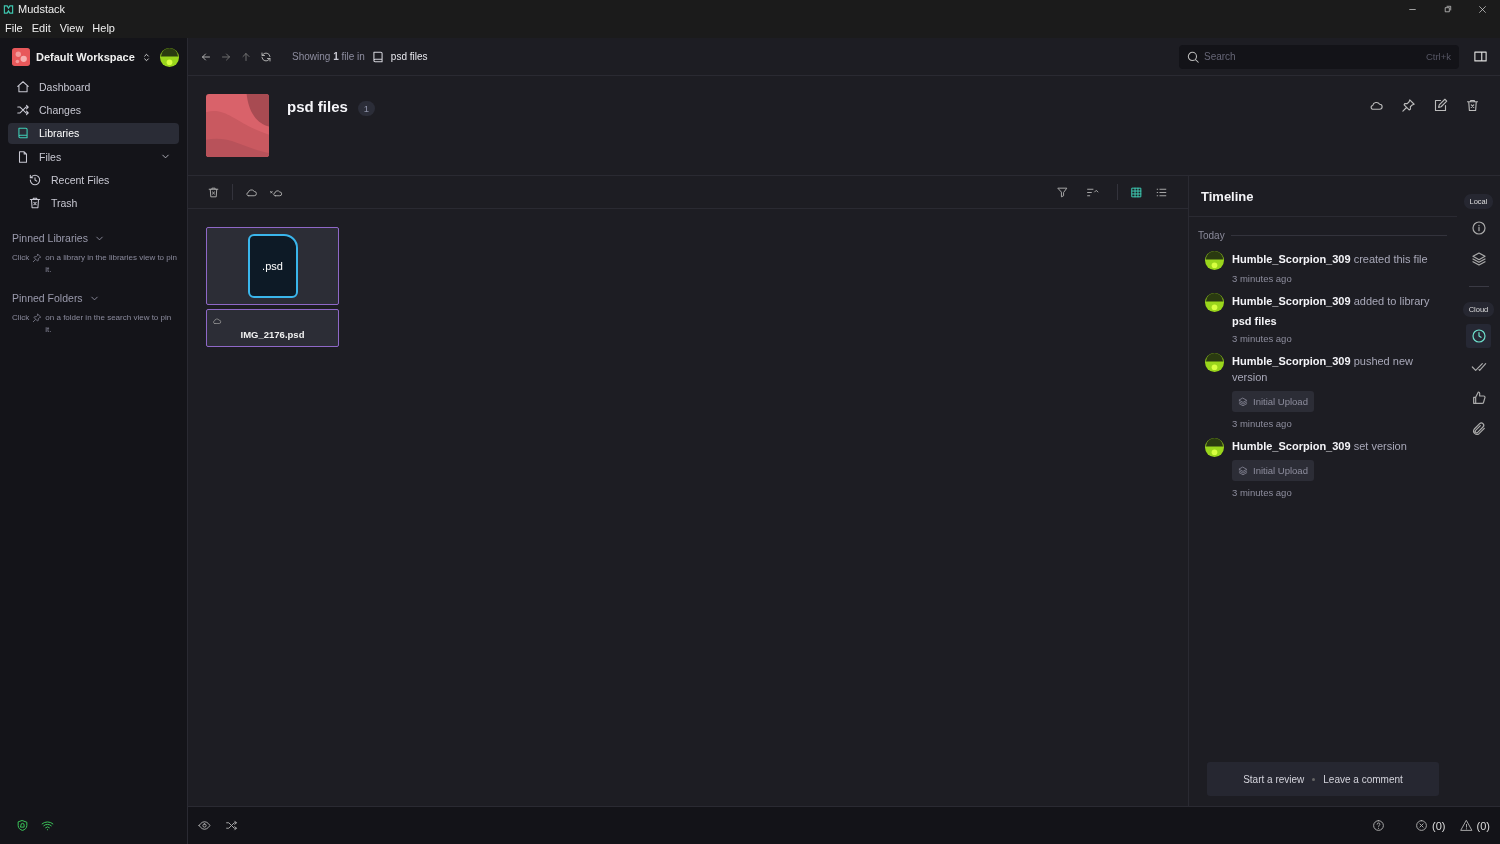 The height and width of the screenshot is (844, 1500). Describe the element at coordinates (93, 110) in the screenshot. I see `sidebar-item: Changes` at that location.